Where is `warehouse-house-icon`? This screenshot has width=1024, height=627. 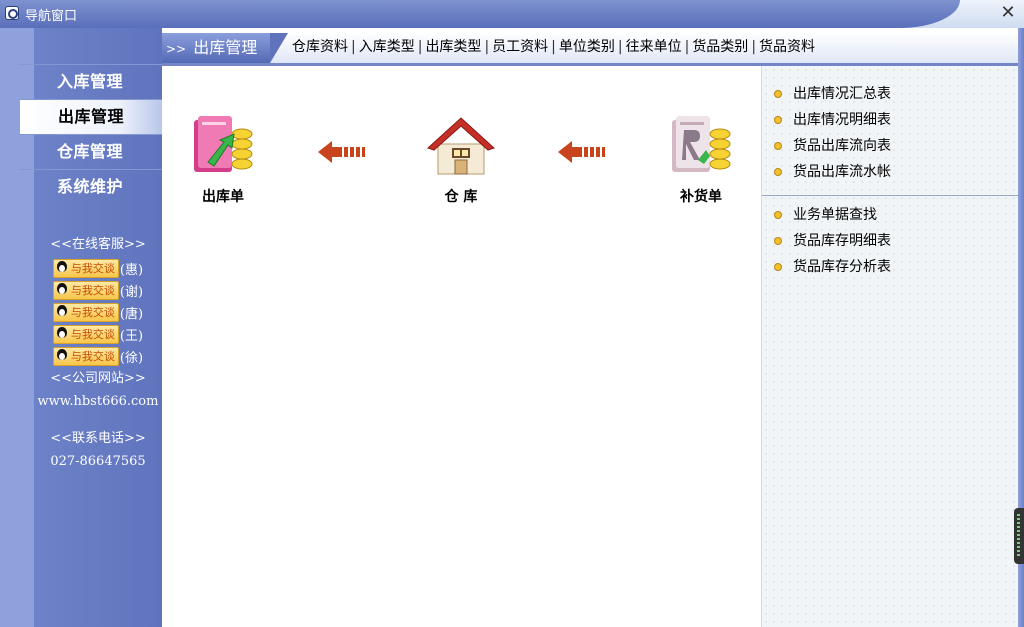 warehouse-house-icon is located at coordinates (461, 146).